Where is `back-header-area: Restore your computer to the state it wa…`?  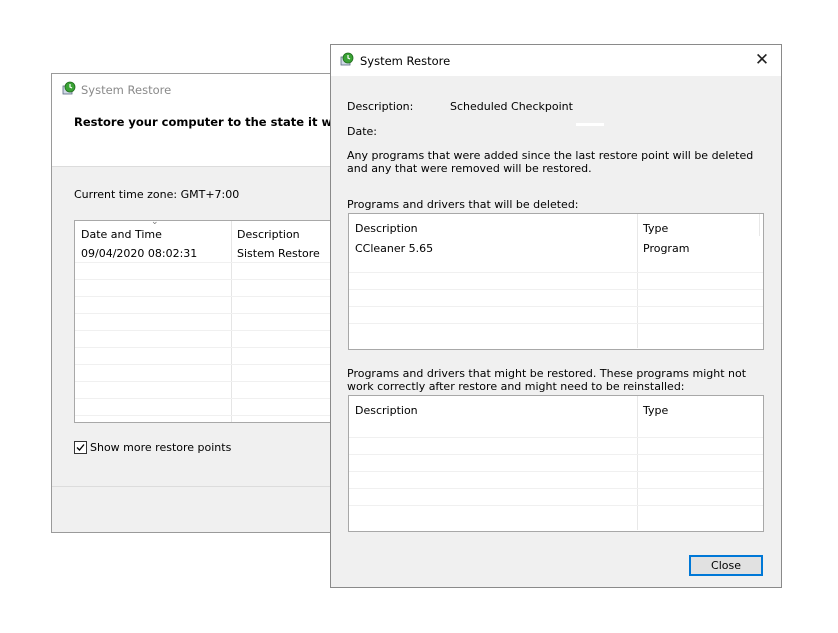
back-header-area: Restore your computer to the state it wa… is located at coordinates (213, 135).